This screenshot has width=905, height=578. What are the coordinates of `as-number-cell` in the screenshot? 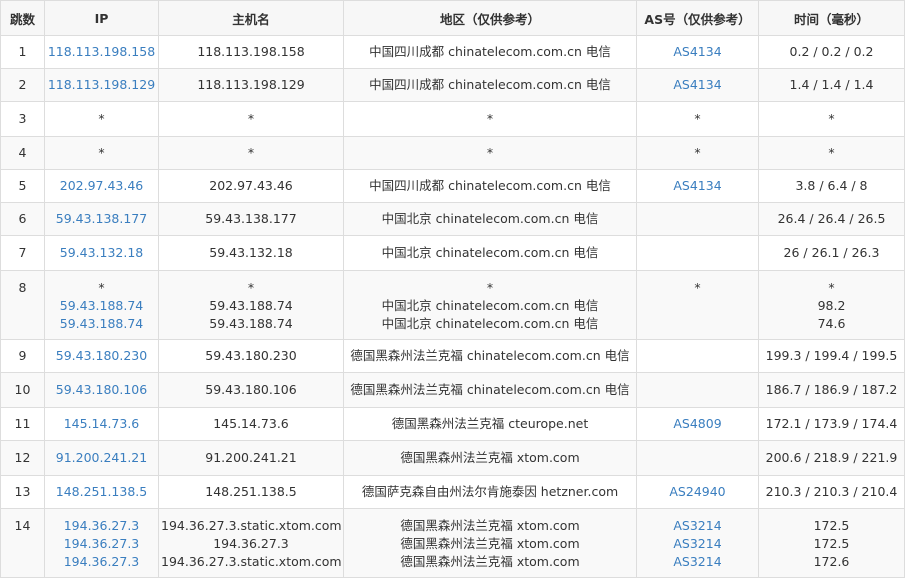 It's located at (697, 390).